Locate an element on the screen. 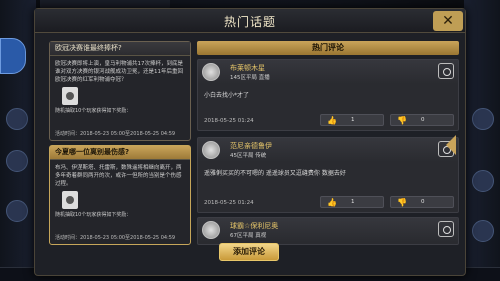 This screenshot has height=281, width=500. comment-author: 布莱顿木星 is located at coordinates (247, 68).